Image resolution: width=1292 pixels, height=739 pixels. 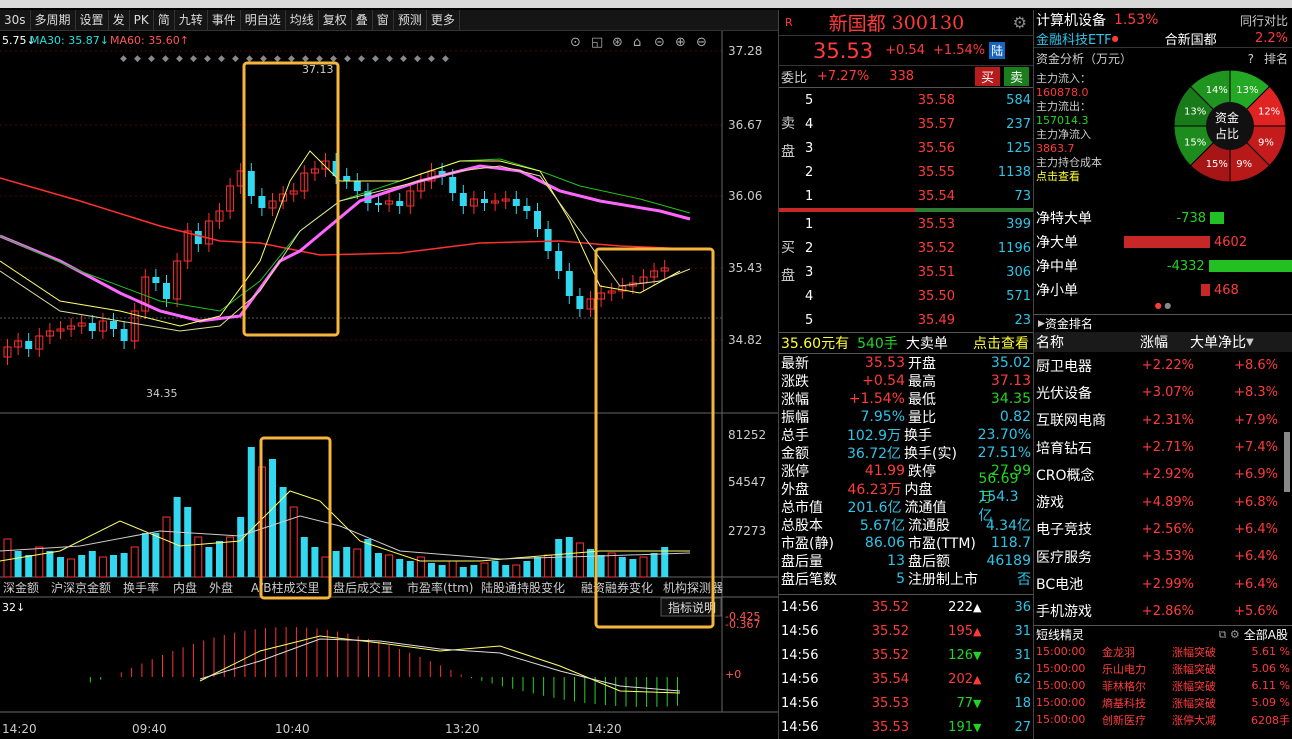 I want to click on stat-row: 金额 36.72亿 换手(实) 27.51%, so click(x=906, y=453).